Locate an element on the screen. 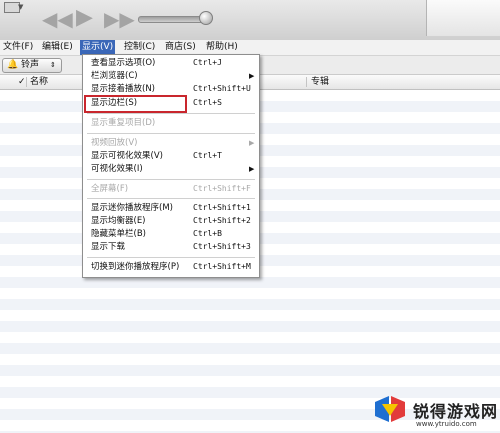 The height and width of the screenshot is (433, 500). menu-item-label: 显示接着播放(N) is located at coordinates (123, 89).